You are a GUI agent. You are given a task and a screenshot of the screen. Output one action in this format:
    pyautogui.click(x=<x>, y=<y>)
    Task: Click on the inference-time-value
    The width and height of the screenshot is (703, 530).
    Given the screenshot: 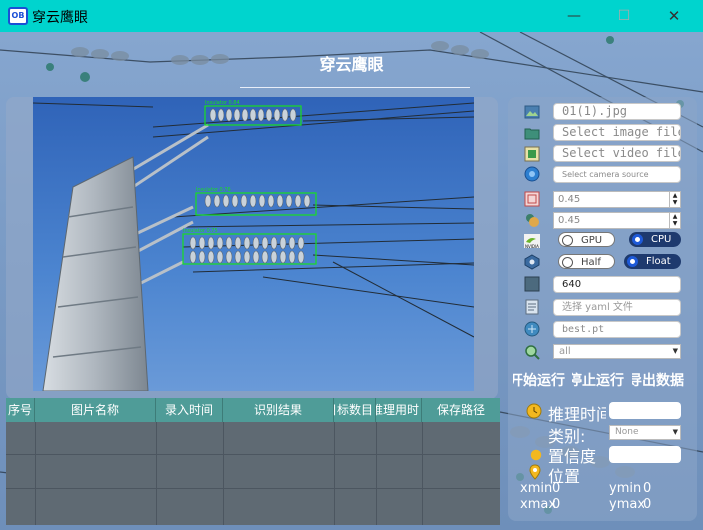 What is the action you would take?
    pyautogui.click(x=645, y=410)
    